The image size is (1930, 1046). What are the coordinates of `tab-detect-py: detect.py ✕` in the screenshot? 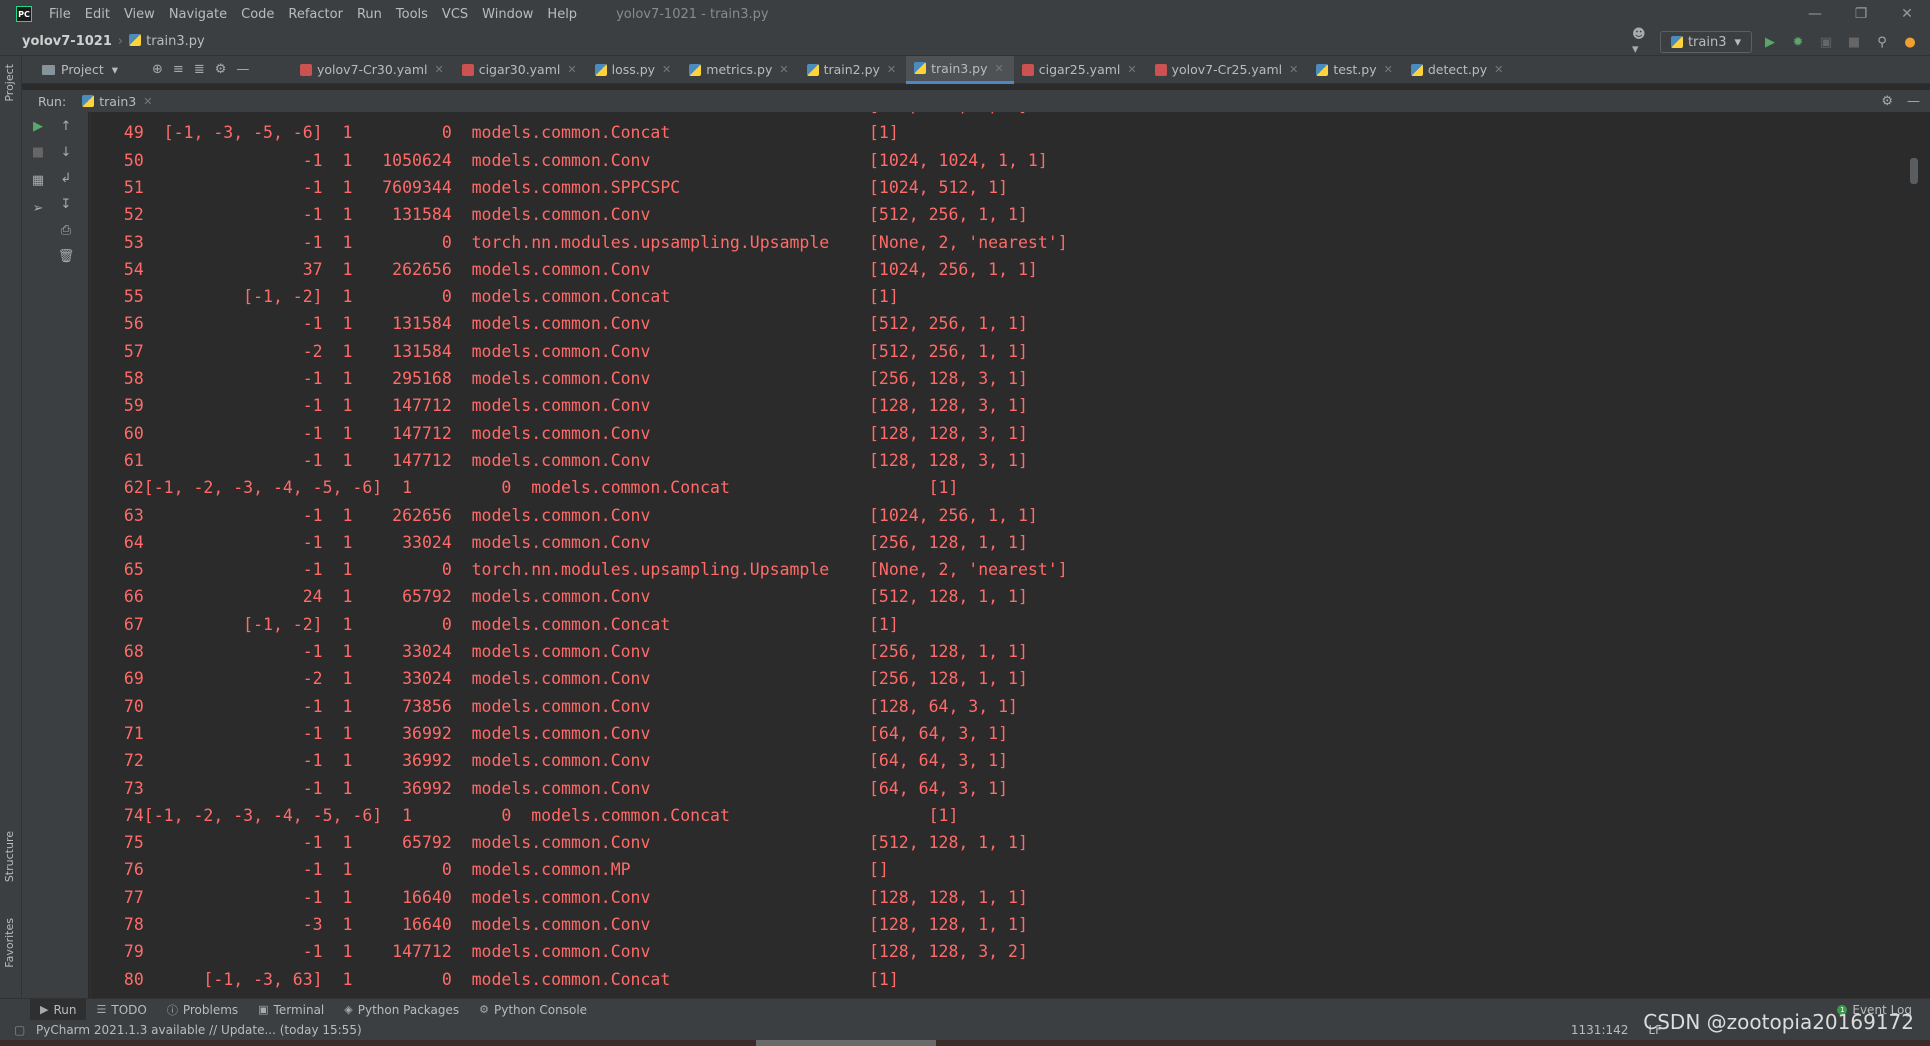 It's located at (1458, 70).